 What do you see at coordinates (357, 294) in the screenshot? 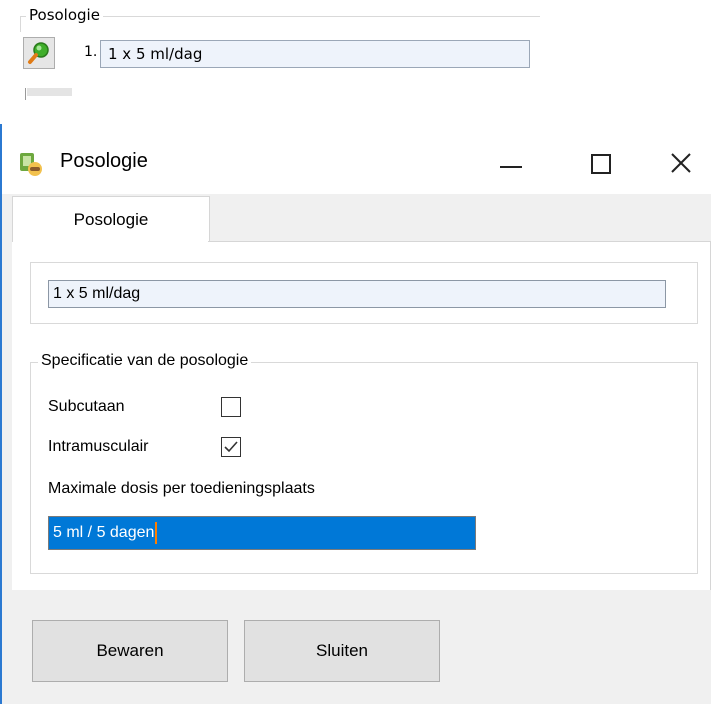
I see `posologie-input: 1 x 5 ml/dag` at bounding box center [357, 294].